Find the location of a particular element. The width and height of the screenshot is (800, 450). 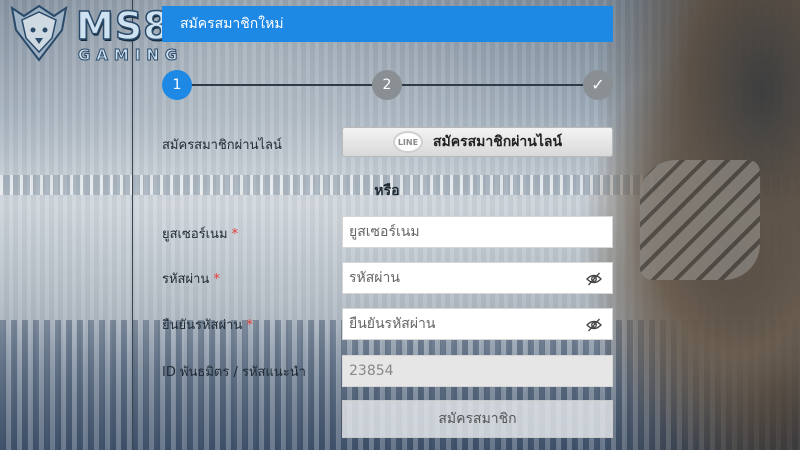

line-signup-button: LINE สมัครสมาชิกผ่านไลน์ is located at coordinates (477, 142).